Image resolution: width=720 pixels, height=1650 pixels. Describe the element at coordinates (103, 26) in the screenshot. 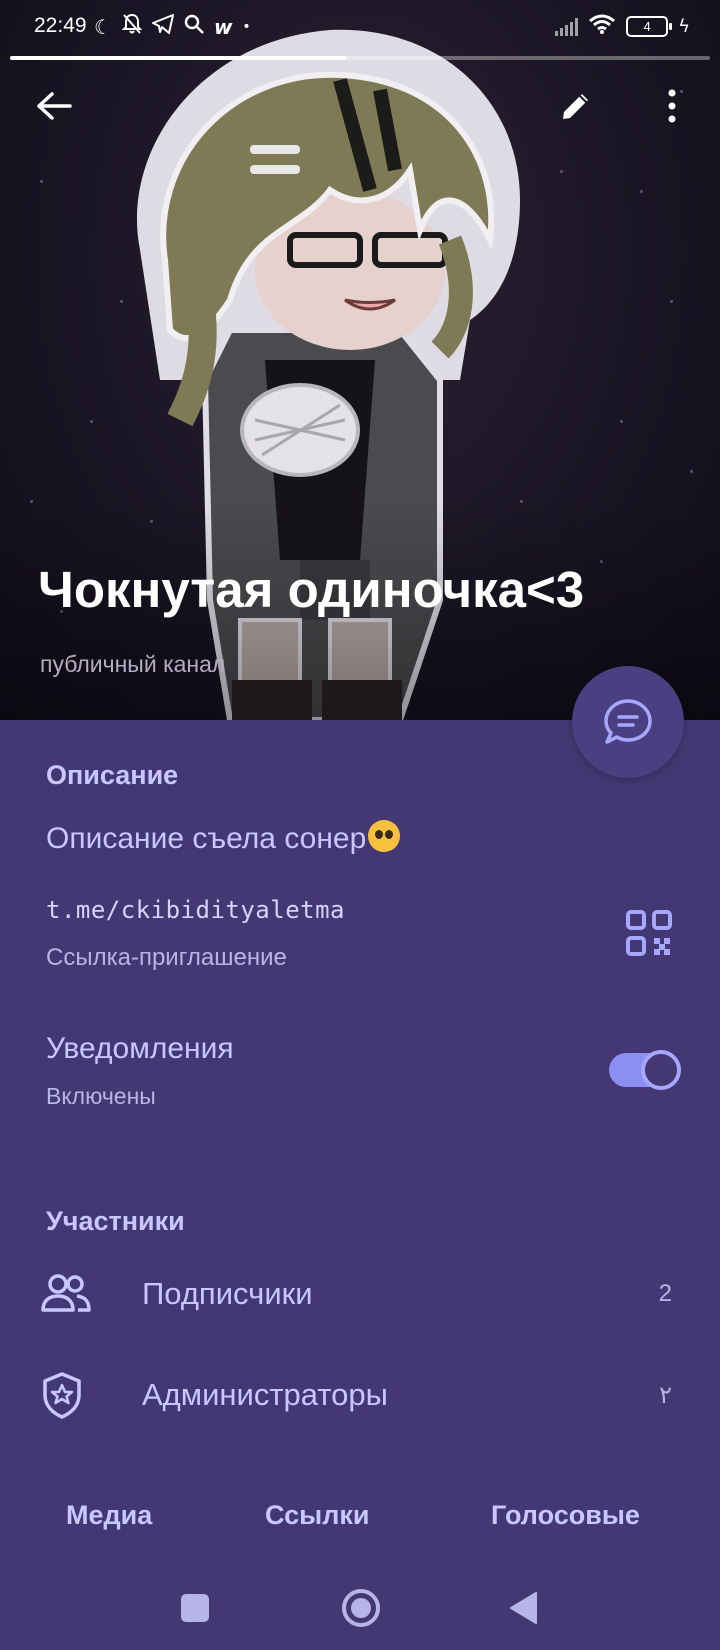

I see `moon-icon: ☾` at that location.